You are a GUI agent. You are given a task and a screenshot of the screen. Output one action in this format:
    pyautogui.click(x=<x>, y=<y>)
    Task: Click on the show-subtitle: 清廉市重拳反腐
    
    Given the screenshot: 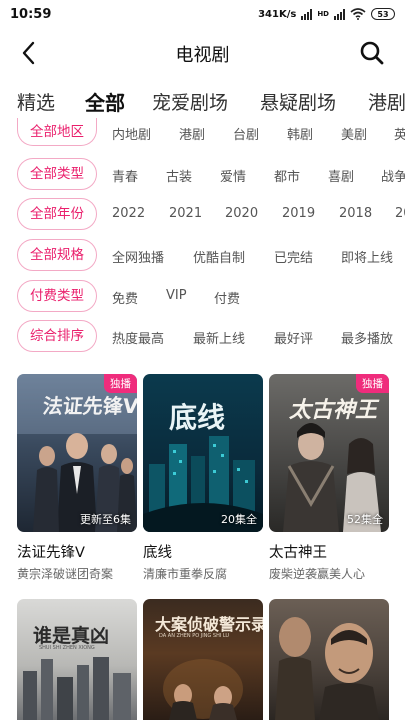 What is the action you would take?
    pyautogui.click(x=185, y=574)
    